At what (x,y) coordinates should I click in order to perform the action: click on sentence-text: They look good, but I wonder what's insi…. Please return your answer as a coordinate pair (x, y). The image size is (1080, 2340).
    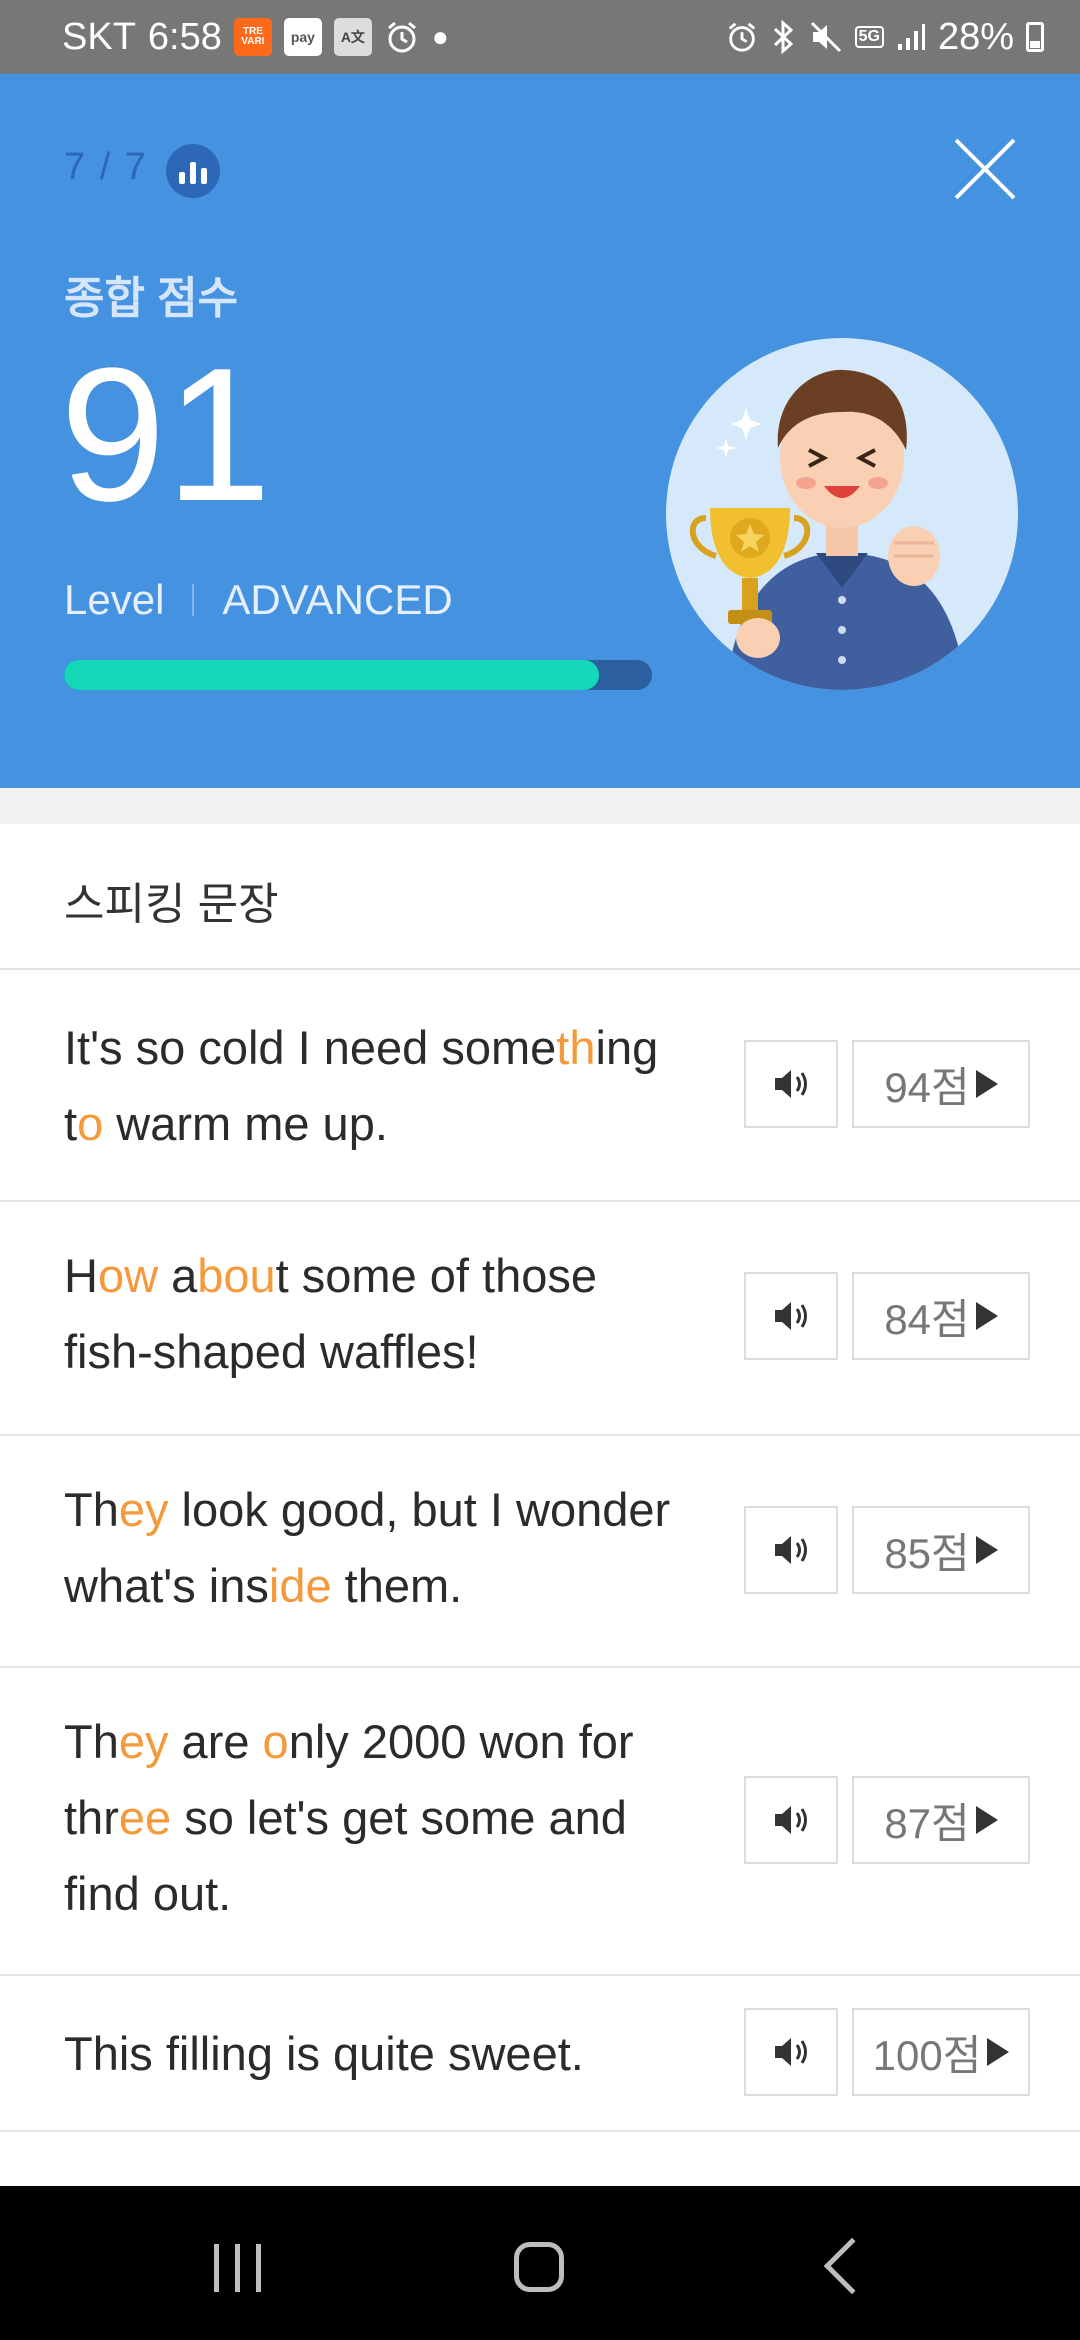
    Looking at the image, I should click on (379, 1548).